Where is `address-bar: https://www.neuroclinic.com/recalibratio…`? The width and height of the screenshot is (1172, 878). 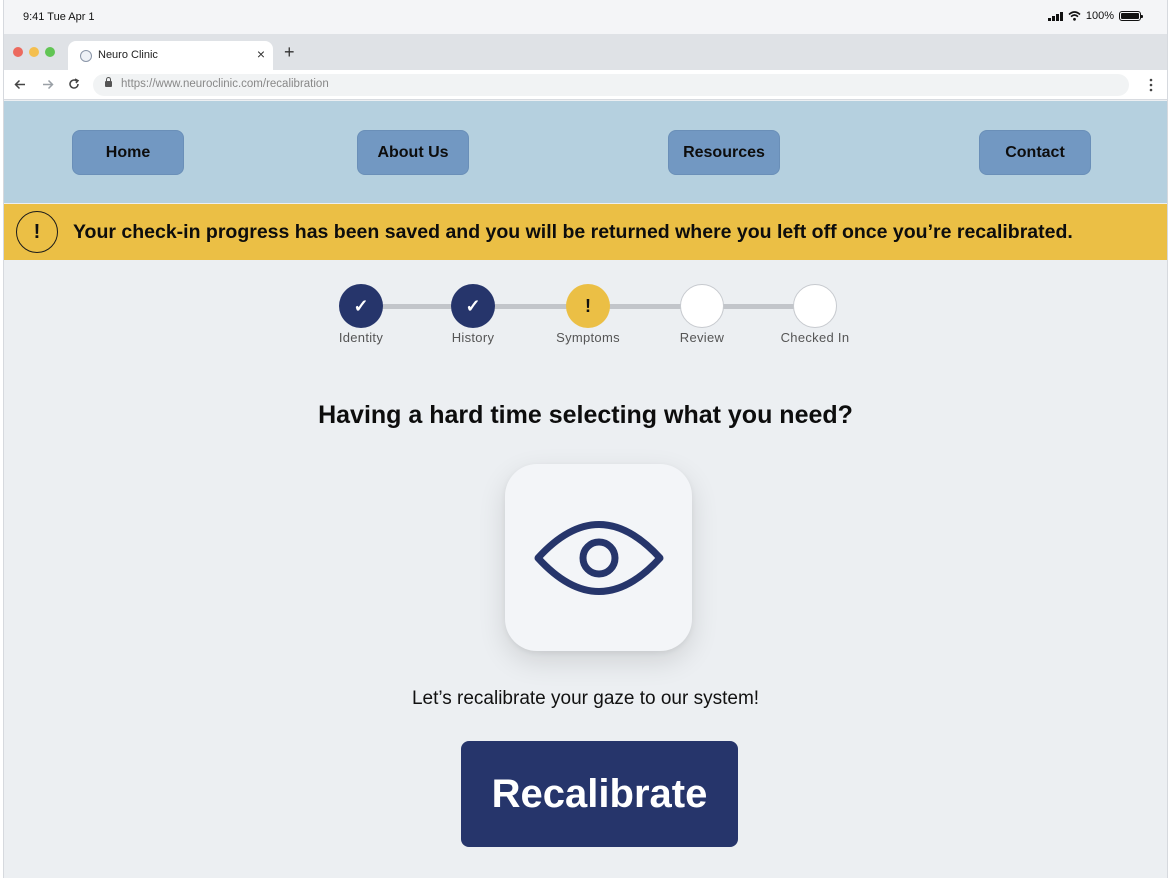
address-bar: https://www.neuroclinic.com/recalibratio… is located at coordinates (585, 85).